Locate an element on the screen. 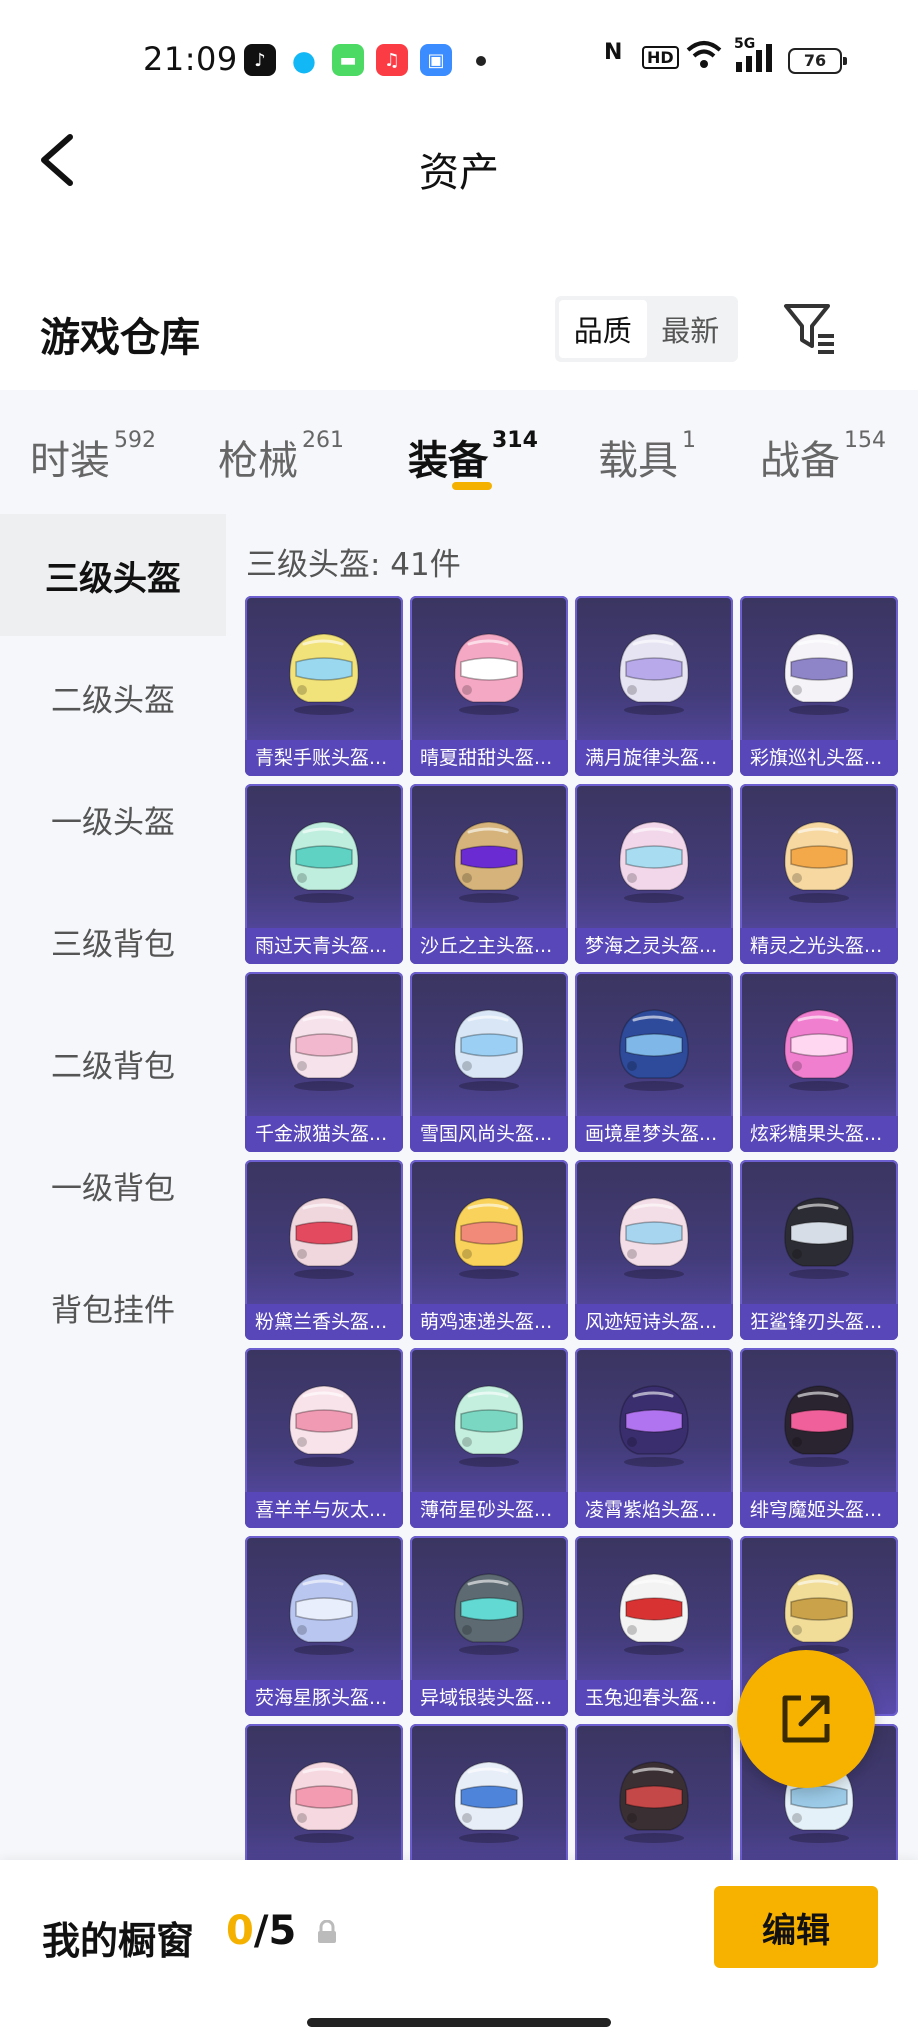 This screenshot has height=2040, width=918. sort-option-quality: 品质 is located at coordinates (603, 329).